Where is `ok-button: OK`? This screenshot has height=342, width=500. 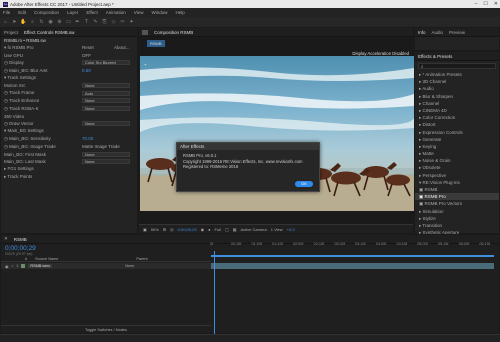
ok-button: OK is located at coordinates (304, 184).